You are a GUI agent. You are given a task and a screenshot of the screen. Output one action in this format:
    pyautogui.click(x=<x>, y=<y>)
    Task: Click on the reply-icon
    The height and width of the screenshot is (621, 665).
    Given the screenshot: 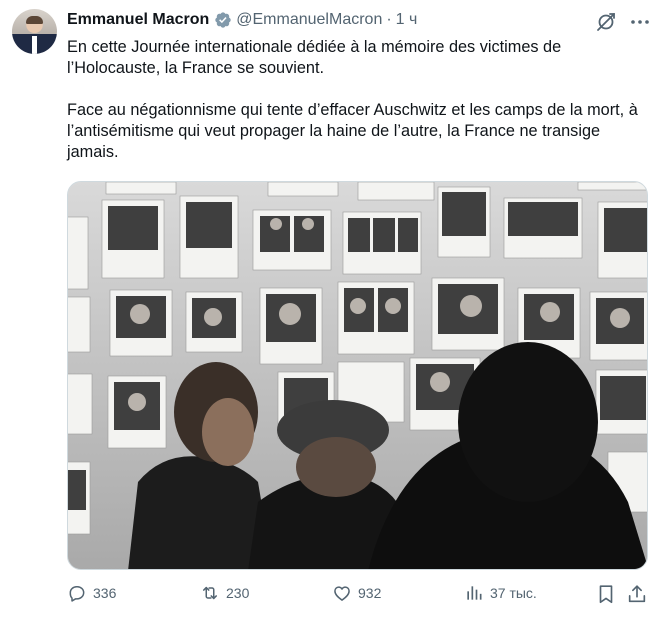 What is the action you would take?
    pyautogui.click(x=77, y=594)
    